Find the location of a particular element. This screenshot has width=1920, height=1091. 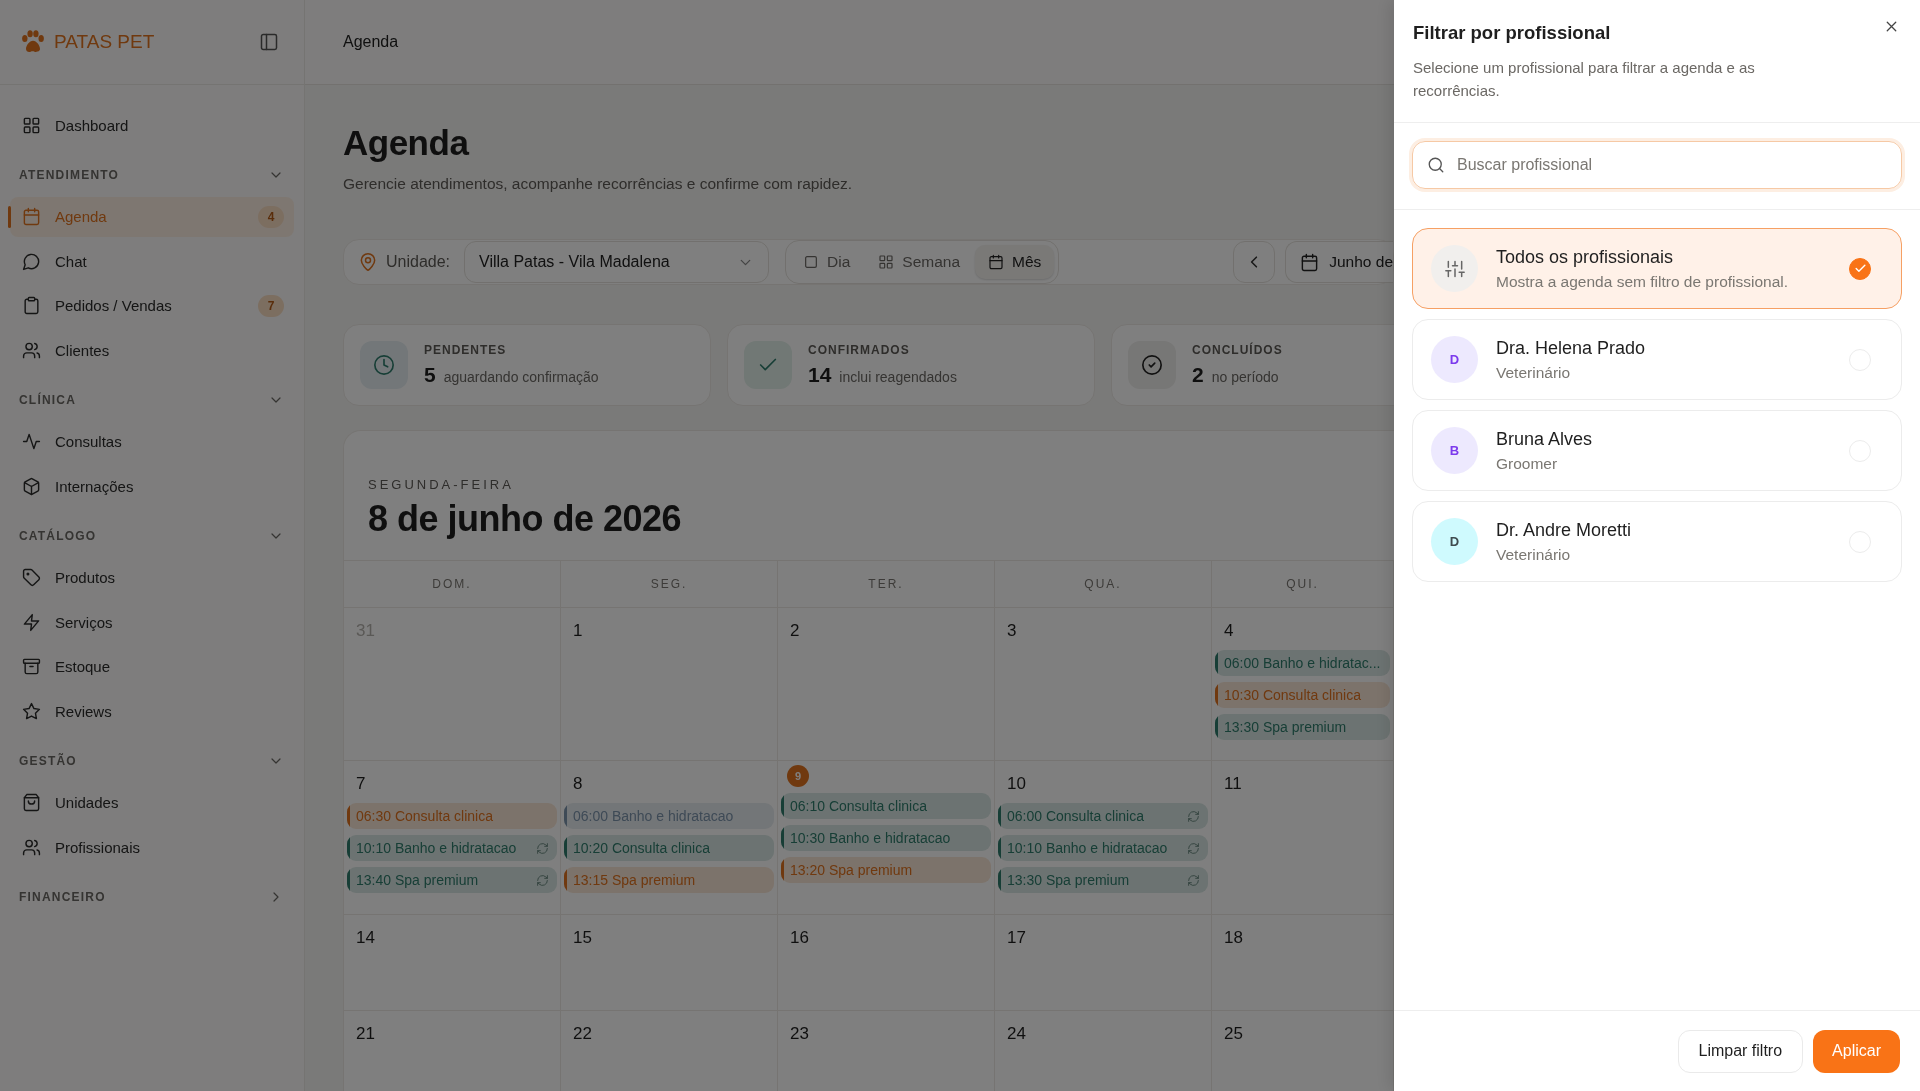

day-number: 14 is located at coordinates (365, 938).